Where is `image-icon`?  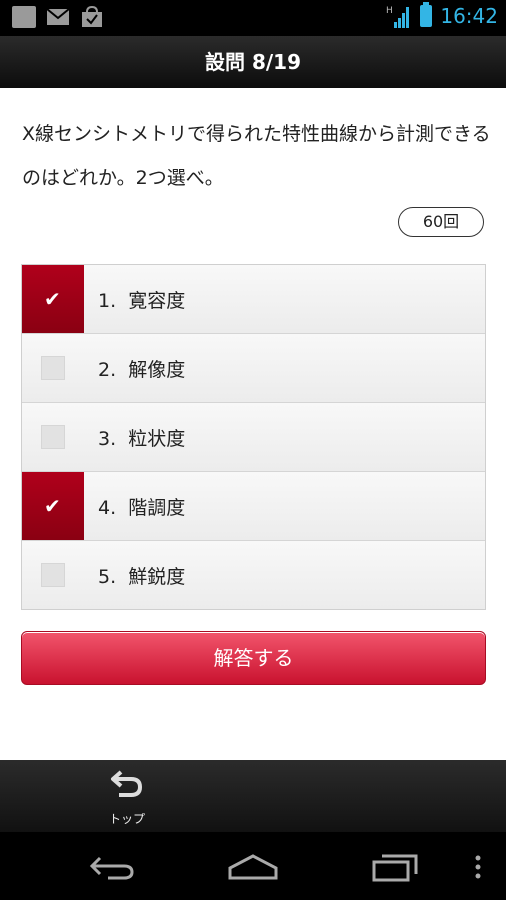
image-icon is located at coordinates (24, 17).